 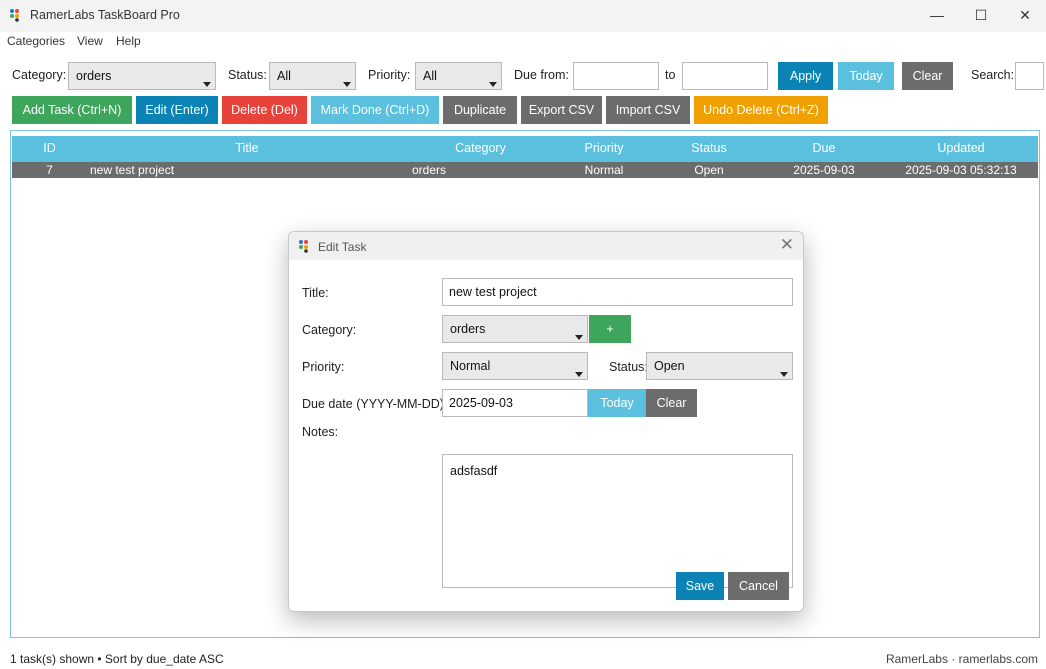 What do you see at coordinates (458, 76) in the screenshot?
I see `priority-filter-select: All` at bounding box center [458, 76].